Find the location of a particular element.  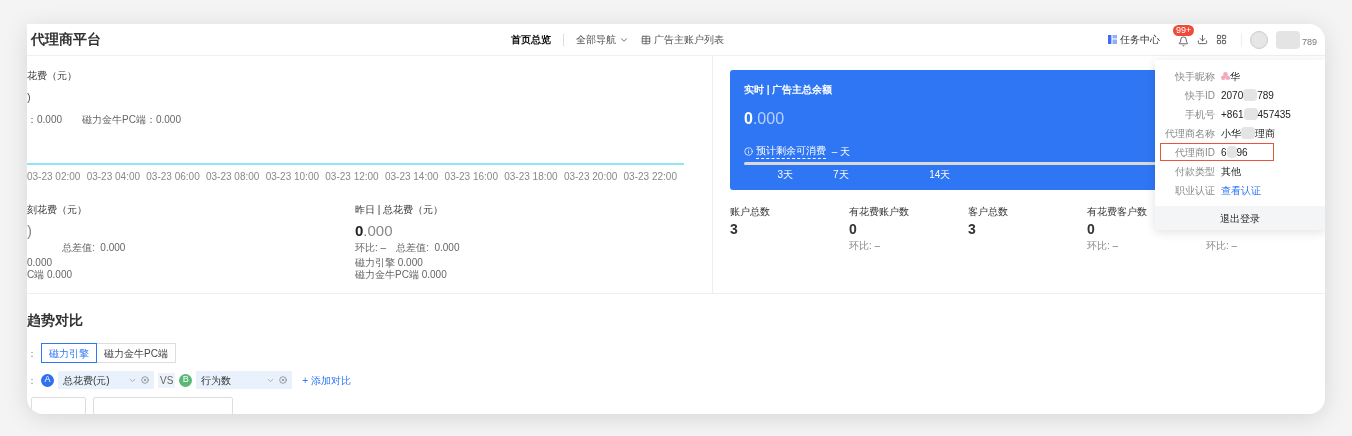

flower-icon is located at coordinates (1225, 76).